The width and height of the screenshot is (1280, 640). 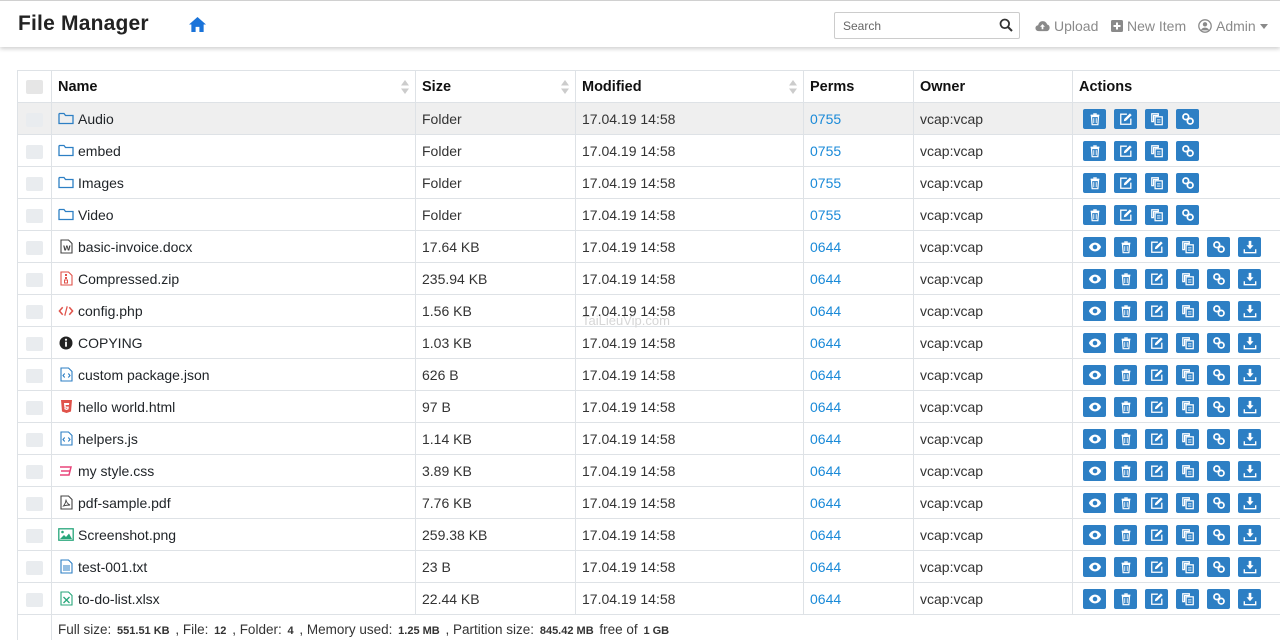 I want to click on table-row: Audio Folder 17.04.19 14:58 0755 vcap:vcap, so click(x=648, y=118).